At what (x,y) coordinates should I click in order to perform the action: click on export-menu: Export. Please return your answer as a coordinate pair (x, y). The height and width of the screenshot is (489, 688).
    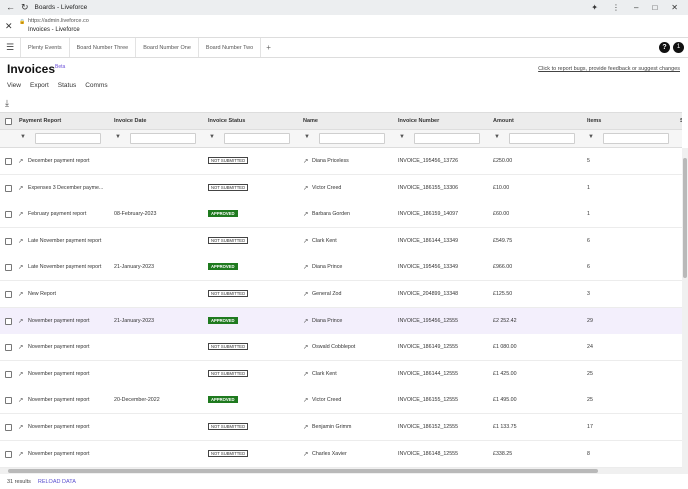
    Looking at the image, I should click on (39, 85).